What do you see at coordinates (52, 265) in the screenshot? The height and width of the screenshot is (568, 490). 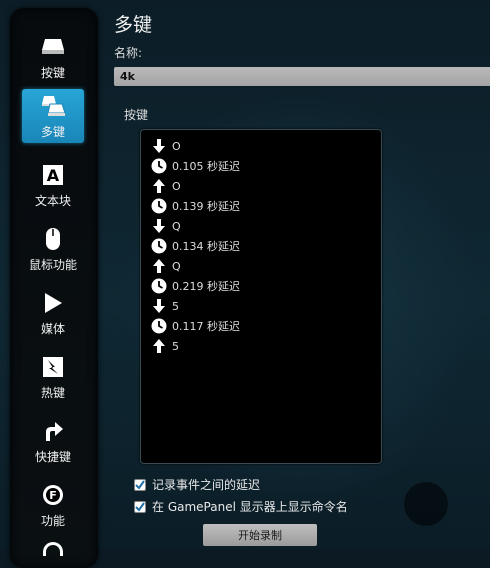 I see `sidebar-item-label: 鼠标功能` at bounding box center [52, 265].